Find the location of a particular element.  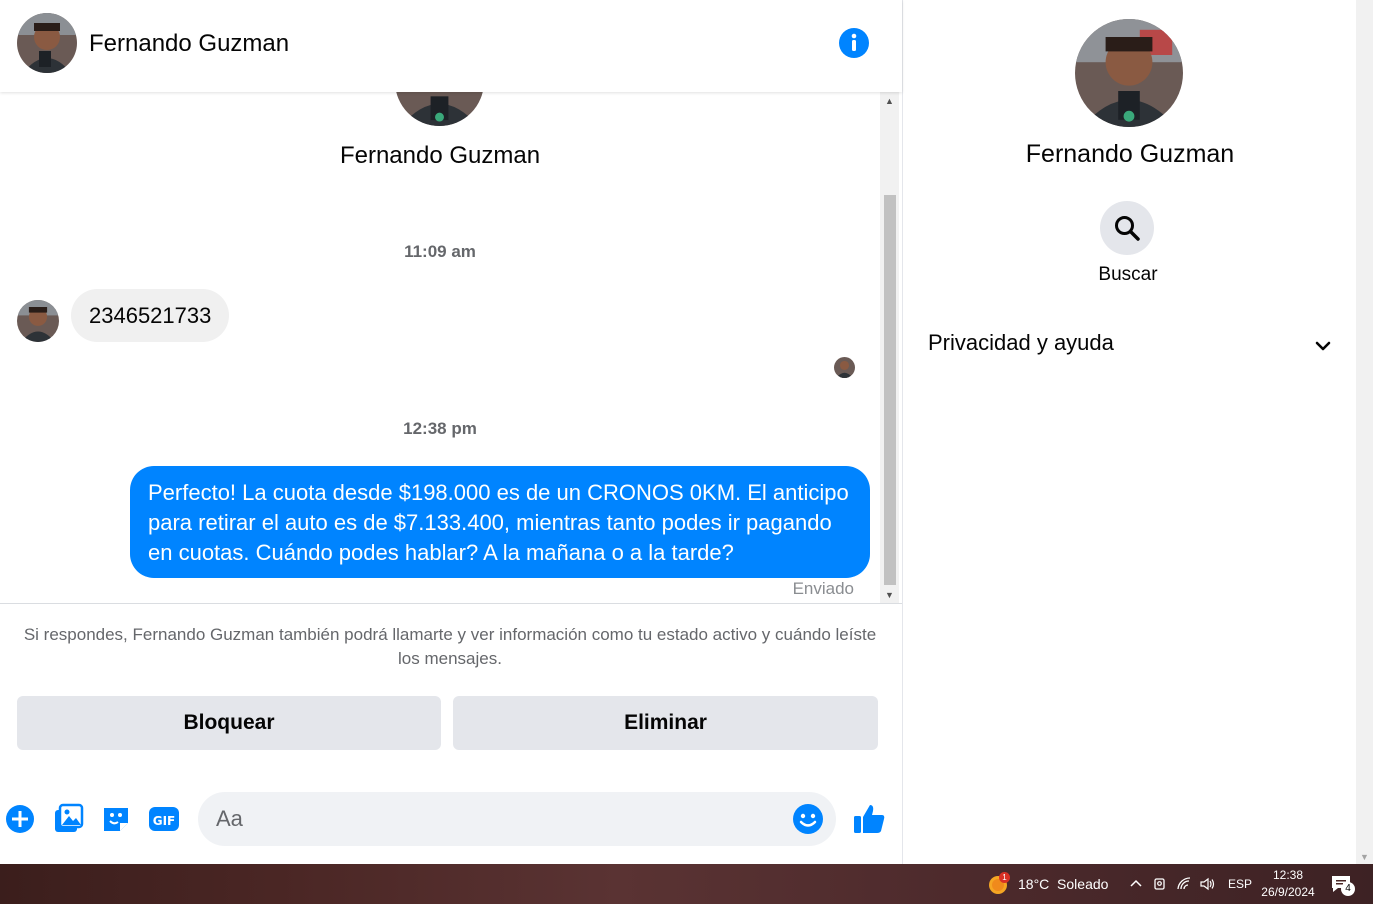

chat-header: Fernando Guzman is located at coordinates (451, 46).